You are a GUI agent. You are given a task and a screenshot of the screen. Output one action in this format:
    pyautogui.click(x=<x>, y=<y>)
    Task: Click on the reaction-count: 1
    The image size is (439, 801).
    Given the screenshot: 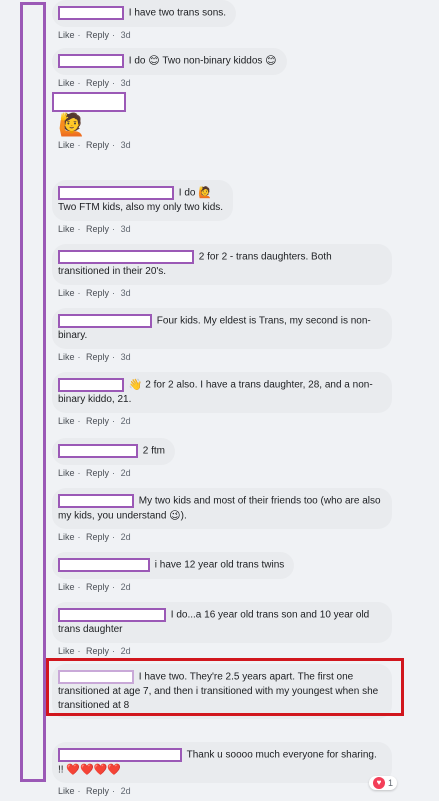 What is the action you would take?
    pyautogui.click(x=391, y=783)
    